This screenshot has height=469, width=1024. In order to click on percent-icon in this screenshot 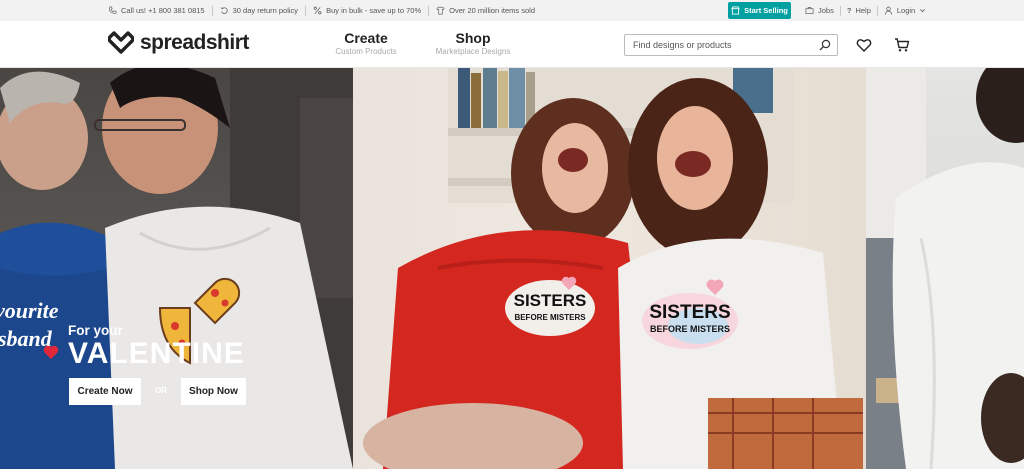, I will do `click(317, 10)`.